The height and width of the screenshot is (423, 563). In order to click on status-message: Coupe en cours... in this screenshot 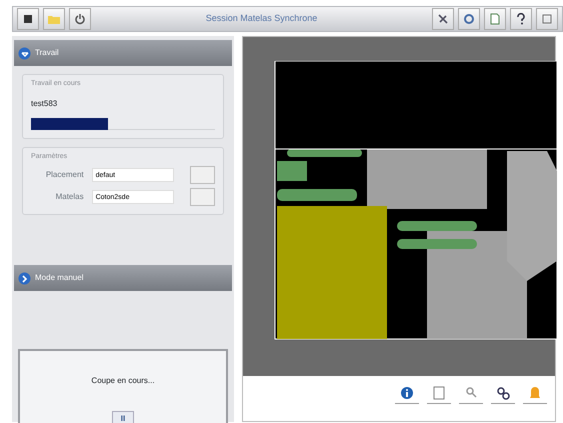, I will do `click(123, 381)`.